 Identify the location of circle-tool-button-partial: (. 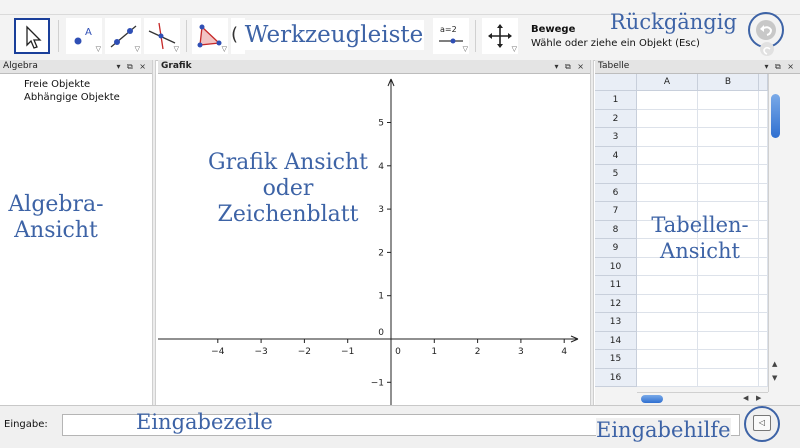
(238, 36).